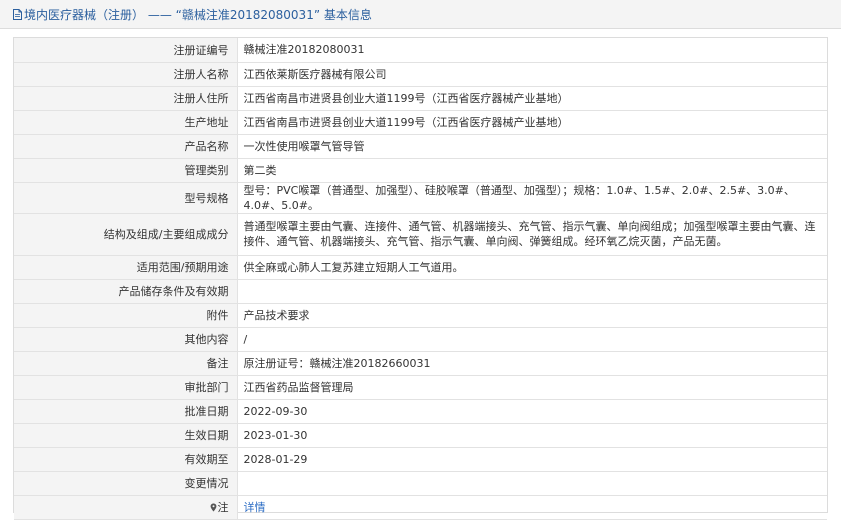 The width and height of the screenshot is (841, 520). What do you see at coordinates (213, 507) in the screenshot?
I see `location-pin-icon` at bounding box center [213, 507].